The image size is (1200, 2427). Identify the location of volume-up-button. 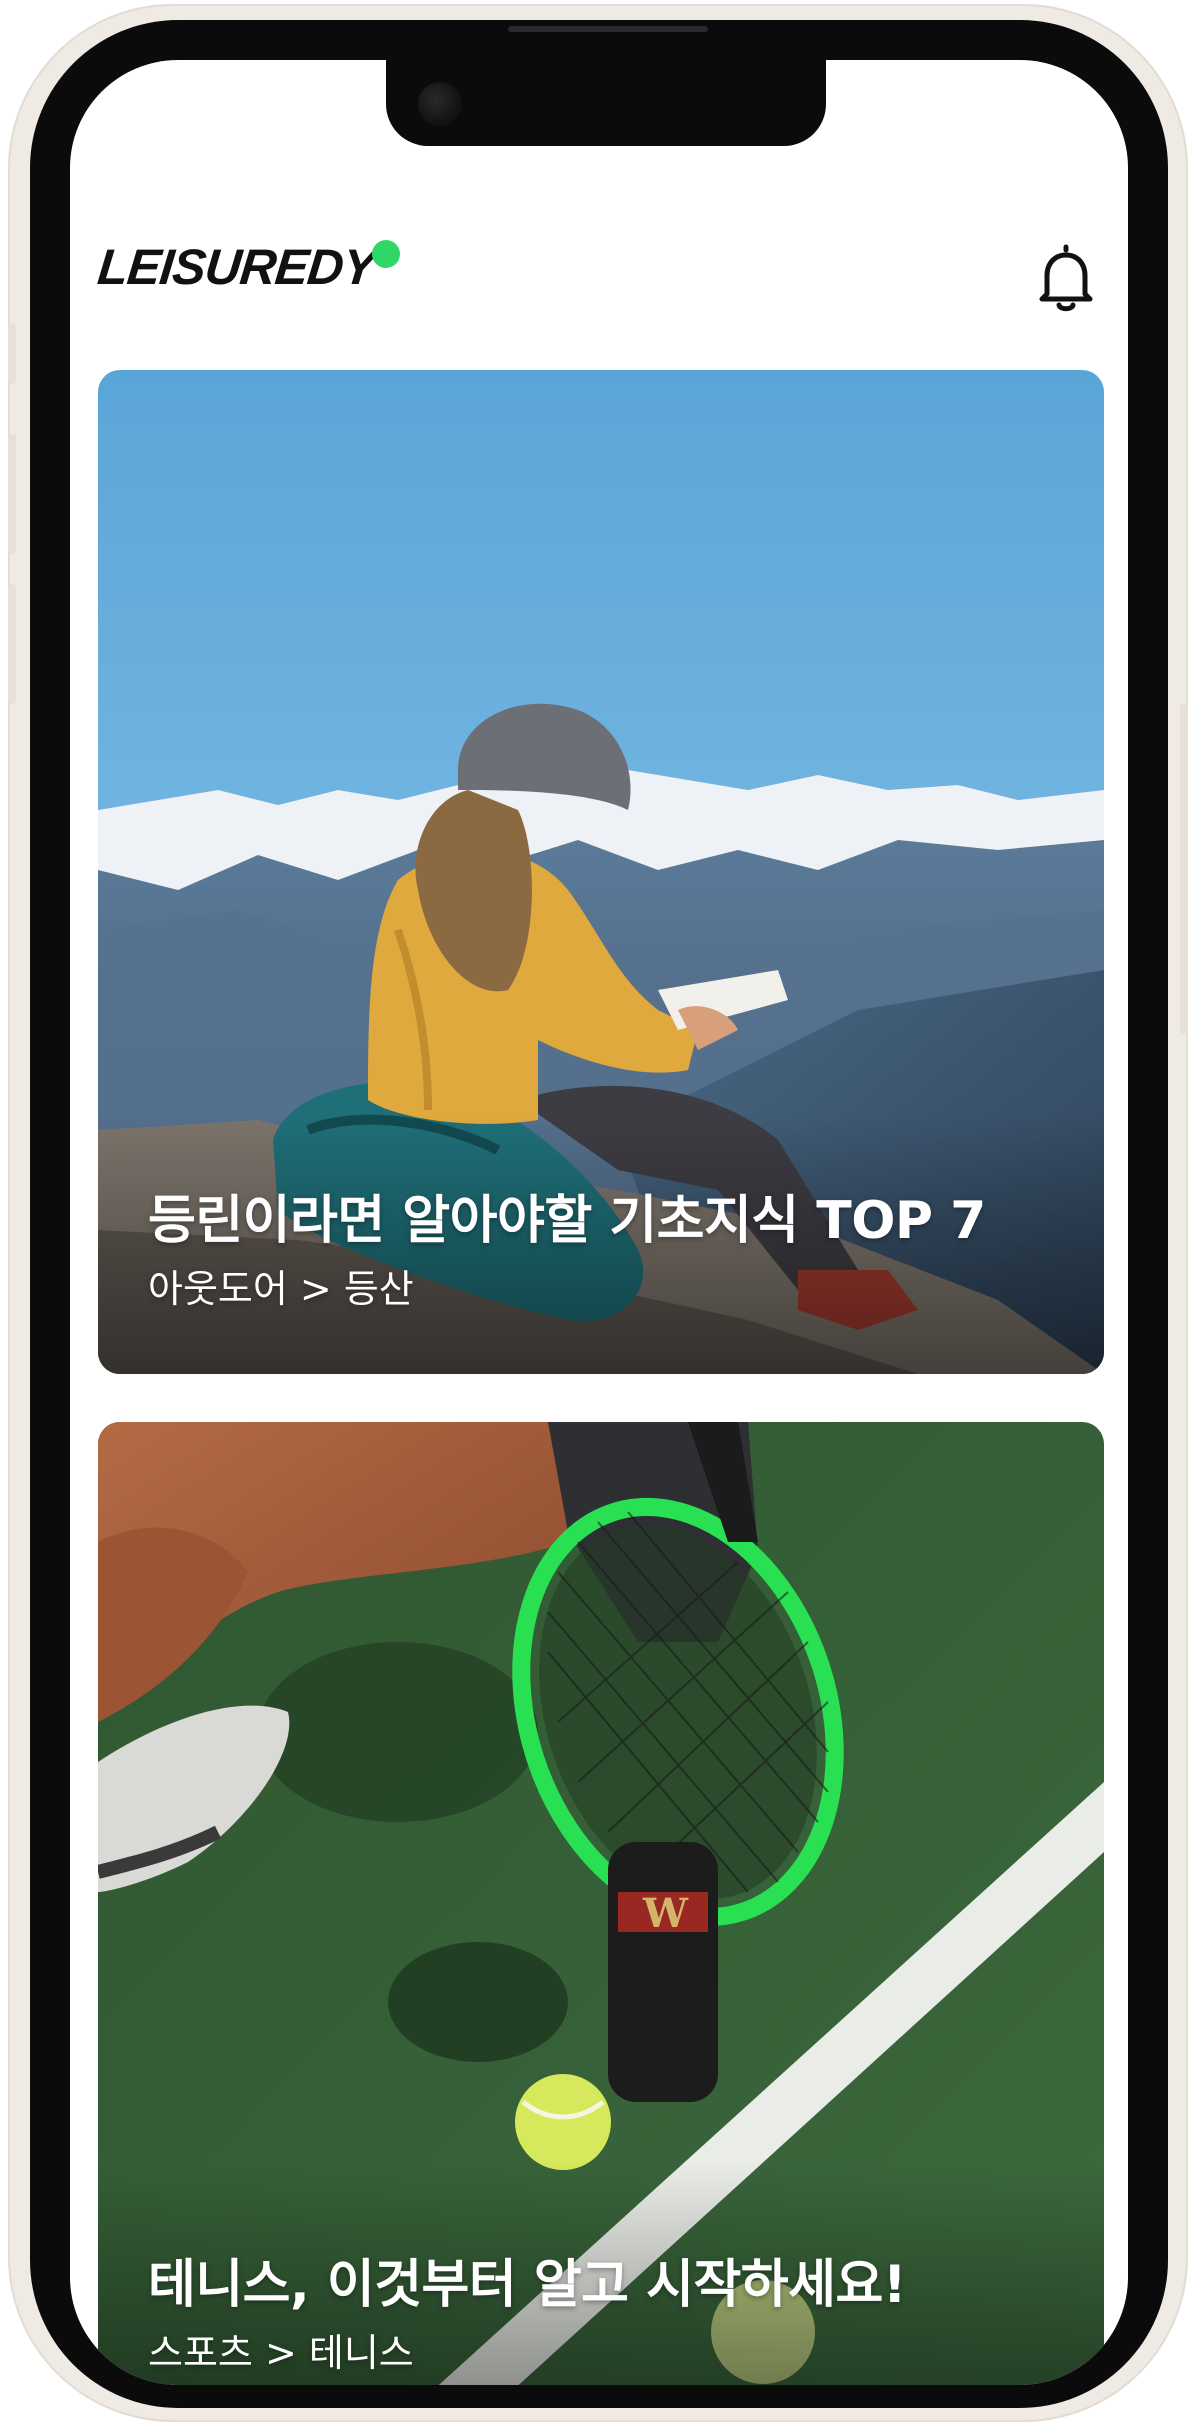
(12, 494).